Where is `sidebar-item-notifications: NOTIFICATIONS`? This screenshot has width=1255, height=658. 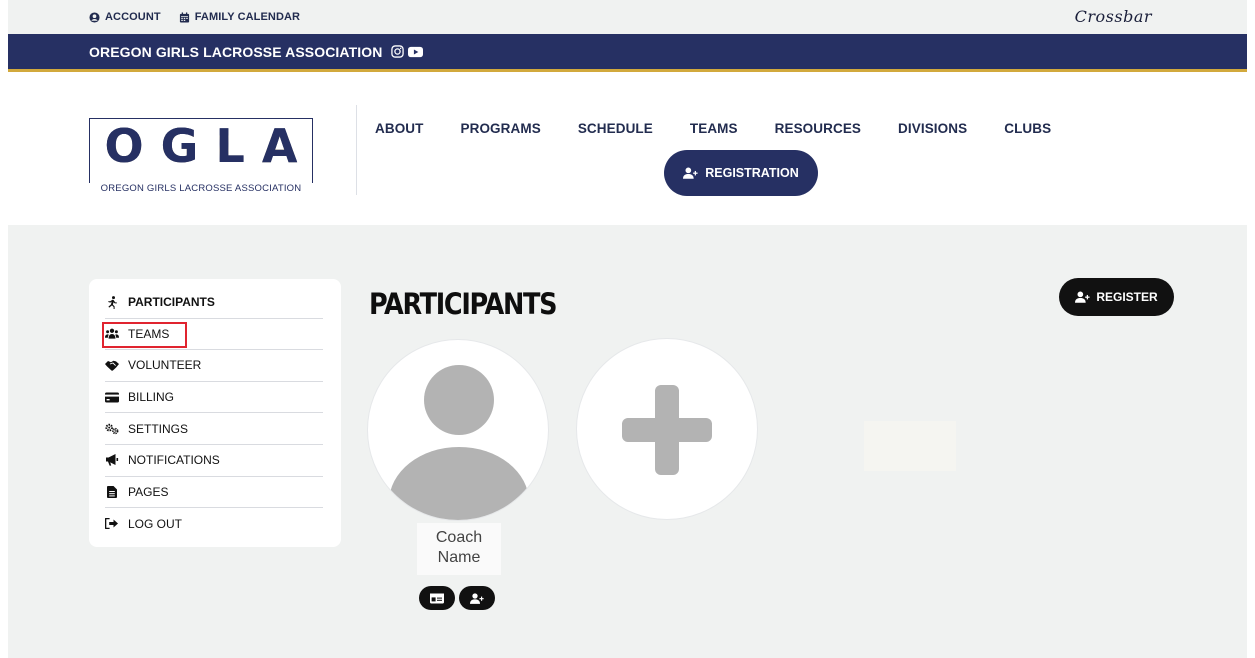 sidebar-item-notifications: NOTIFICATIONS is located at coordinates (214, 461).